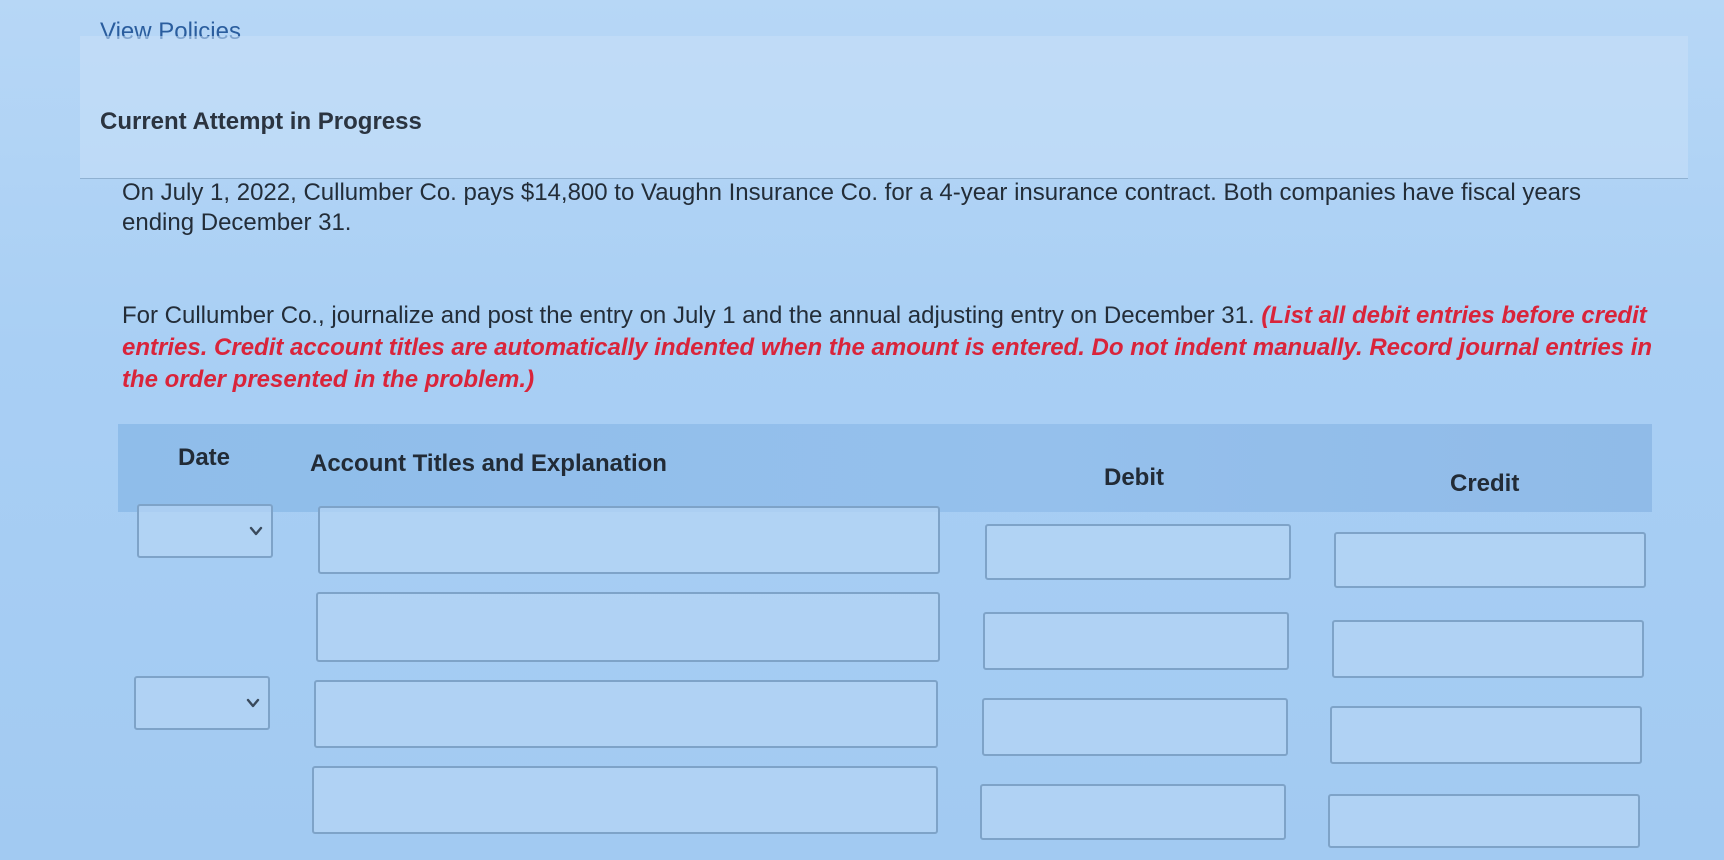 The height and width of the screenshot is (860, 1724). What do you see at coordinates (1138, 552) in the screenshot?
I see `entry-1-row-1-debit-input` at bounding box center [1138, 552].